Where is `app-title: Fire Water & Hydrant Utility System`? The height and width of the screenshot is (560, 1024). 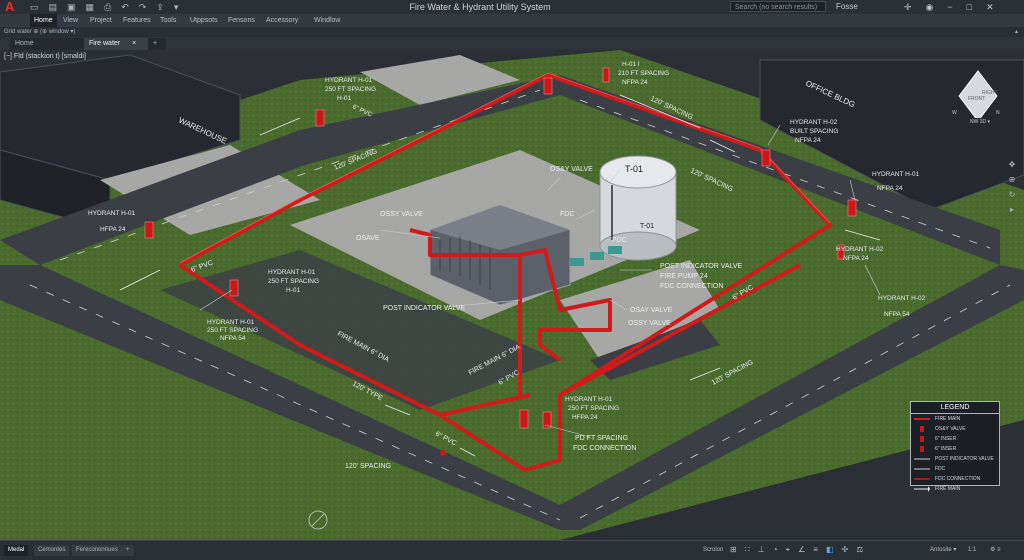 app-title: Fire Water & Hydrant Utility System is located at coordinates (480, 7).